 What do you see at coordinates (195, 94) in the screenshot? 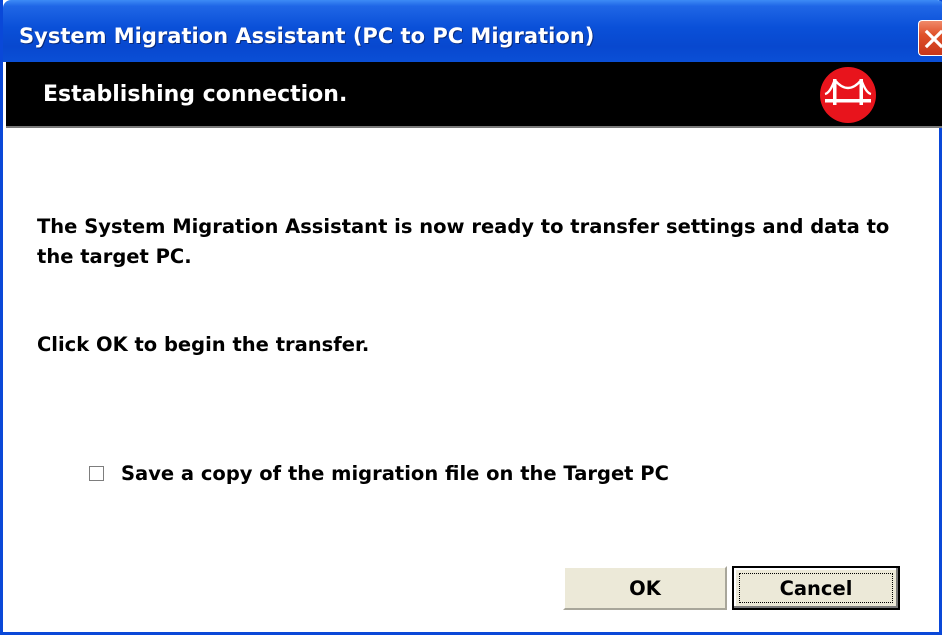
I see `banner-title: Establishing connection.` at bounding box center [195, 94].